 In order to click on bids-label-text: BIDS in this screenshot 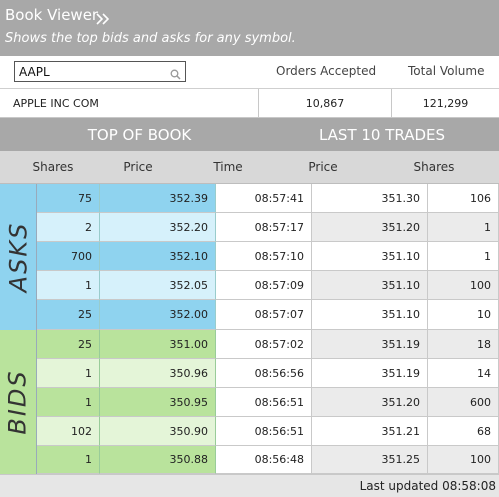, I will do `click(18, 402)`.